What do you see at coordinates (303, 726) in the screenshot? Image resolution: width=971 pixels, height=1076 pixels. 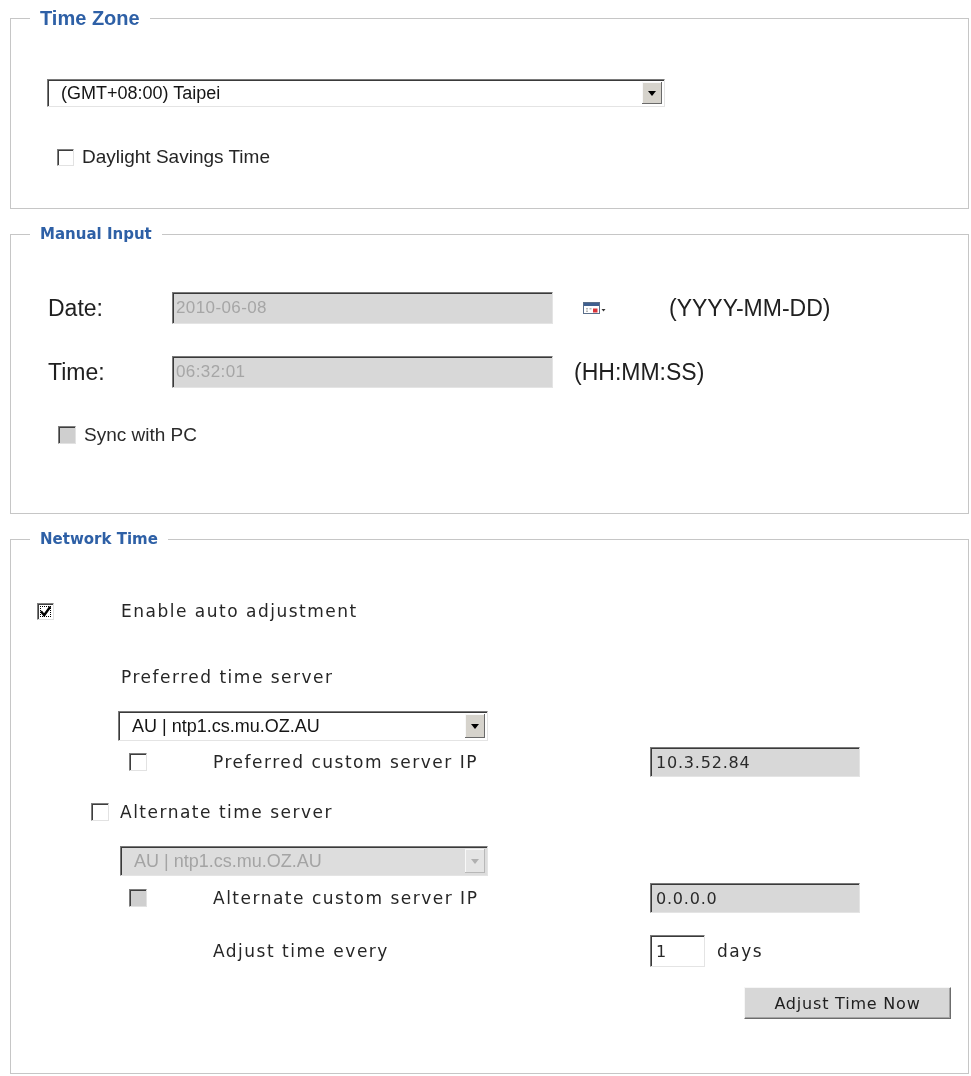 I see `time-server-select: AU | ntp1.cs.mu.OZ.AU` at bounding box center [303, 726].